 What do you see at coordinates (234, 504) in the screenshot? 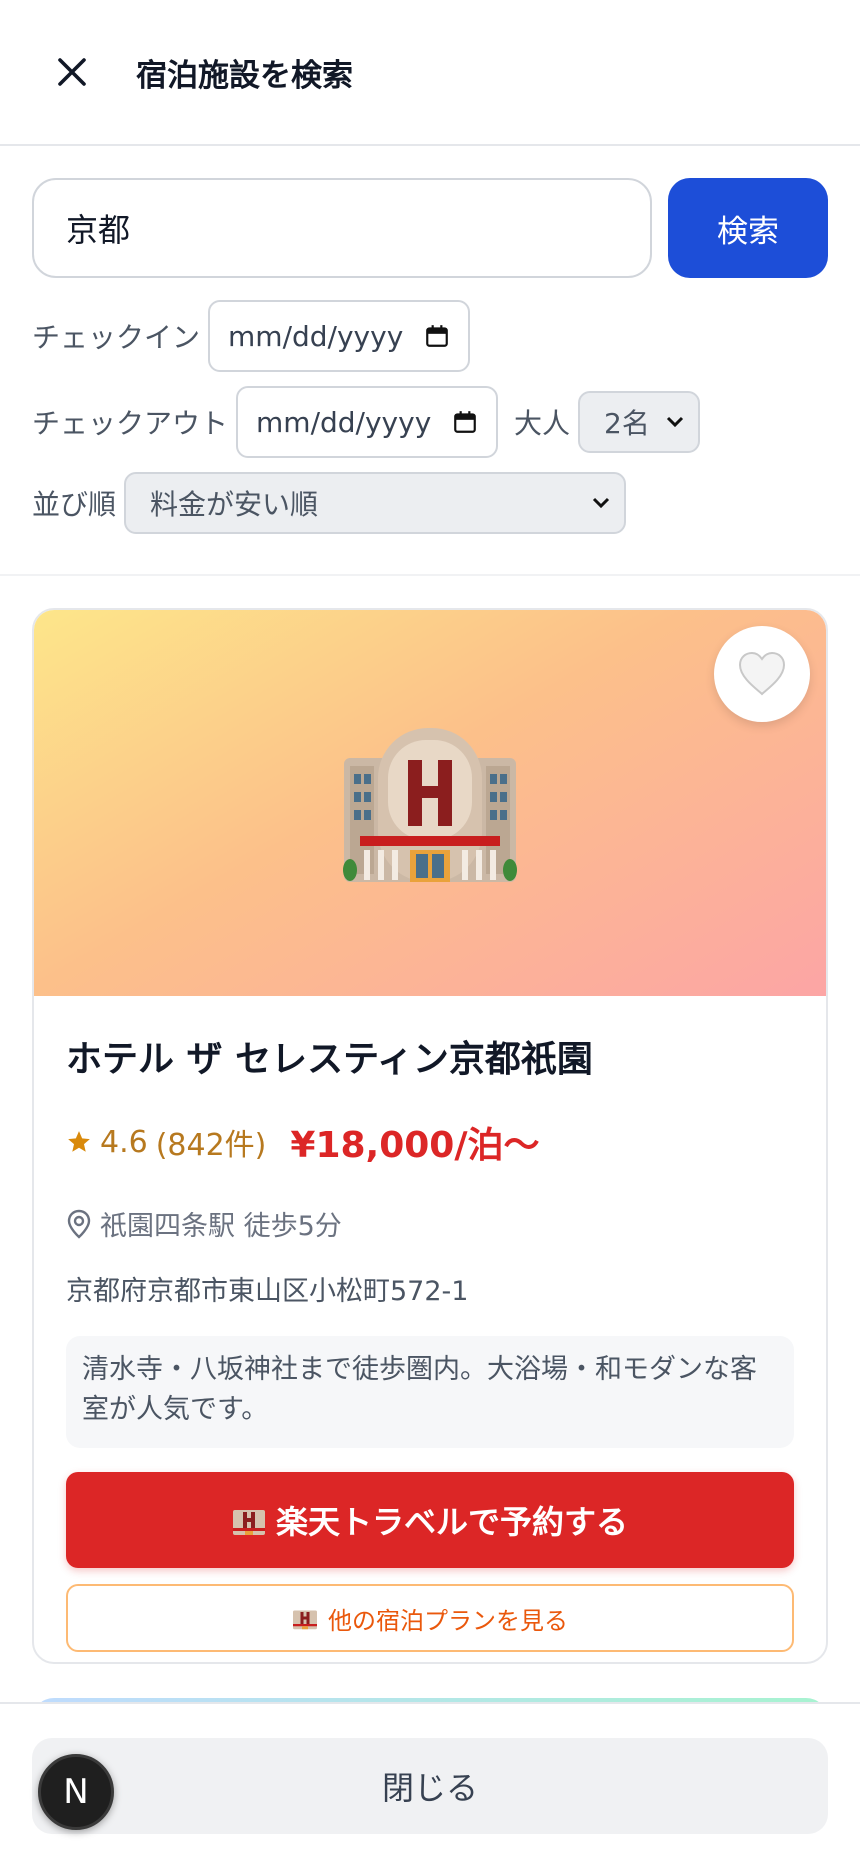
I see `sort-selected: 料金が安い順` at bounding box center [234, 504].